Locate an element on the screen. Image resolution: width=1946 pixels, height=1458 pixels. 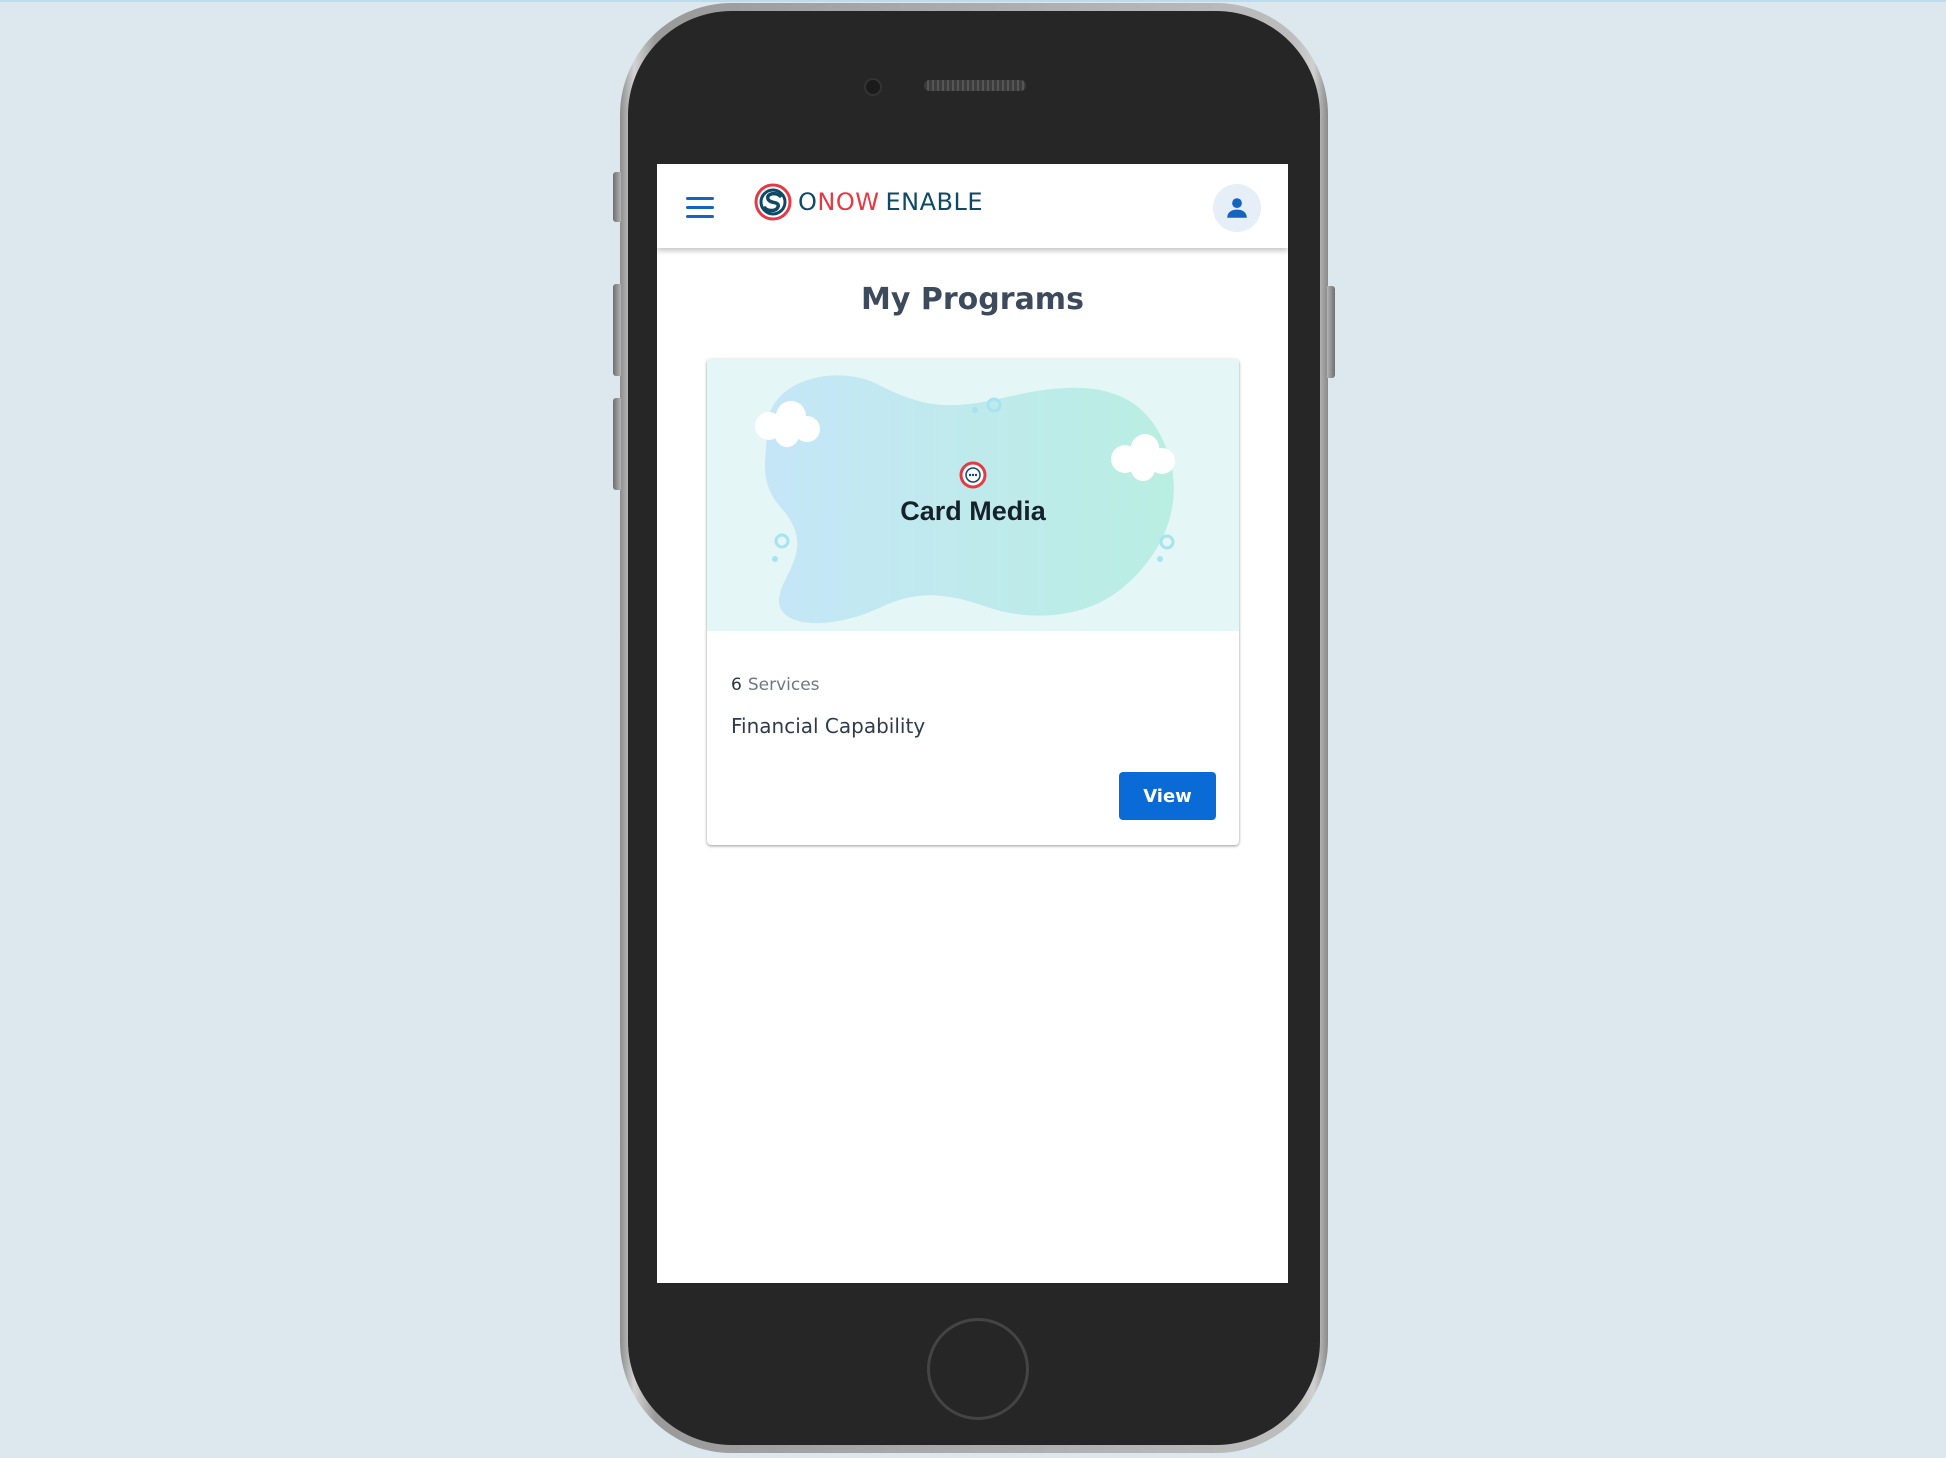
front-camera is located at coordinates (873, 87).